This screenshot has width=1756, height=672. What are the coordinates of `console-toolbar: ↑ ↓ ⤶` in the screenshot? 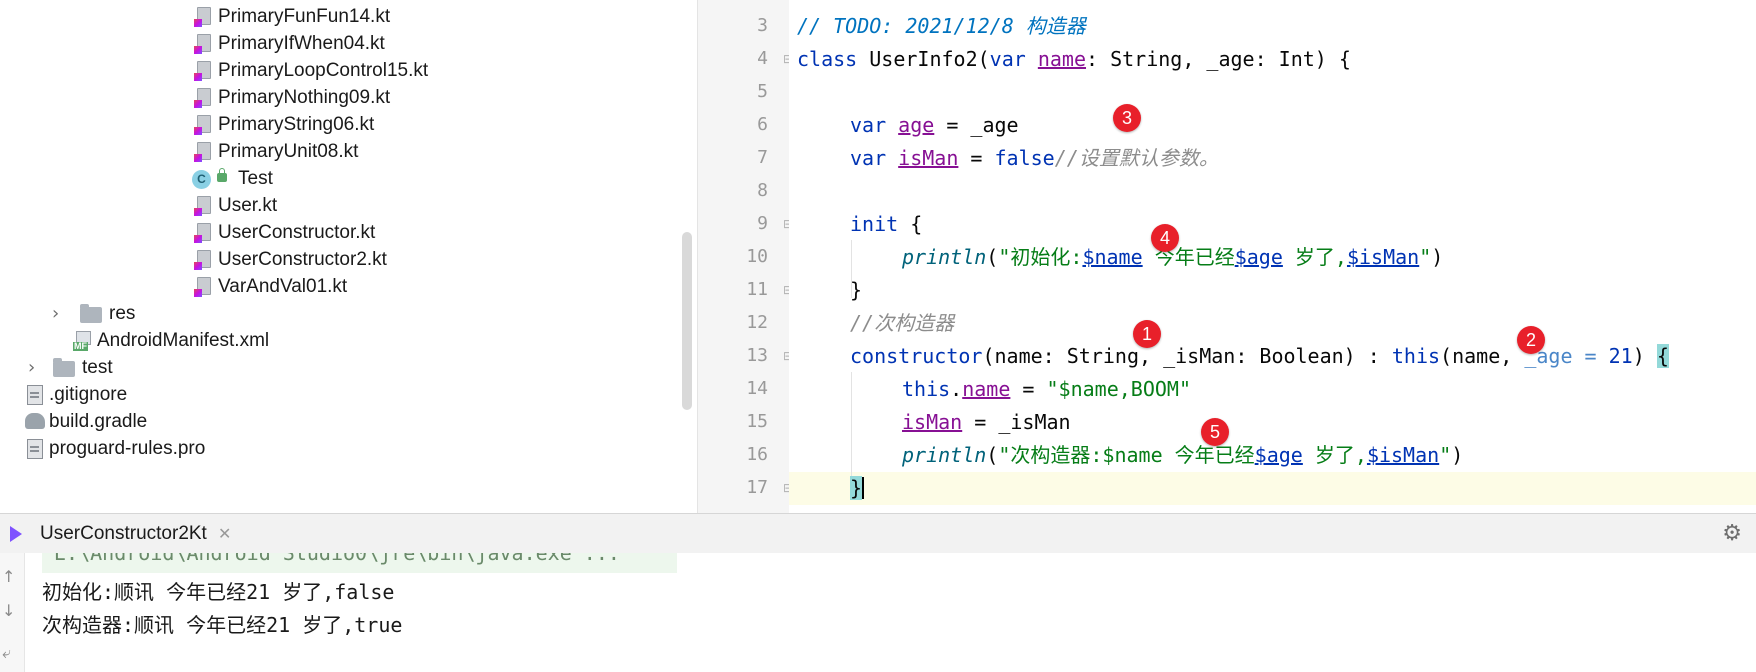 It's located at (12, 612).